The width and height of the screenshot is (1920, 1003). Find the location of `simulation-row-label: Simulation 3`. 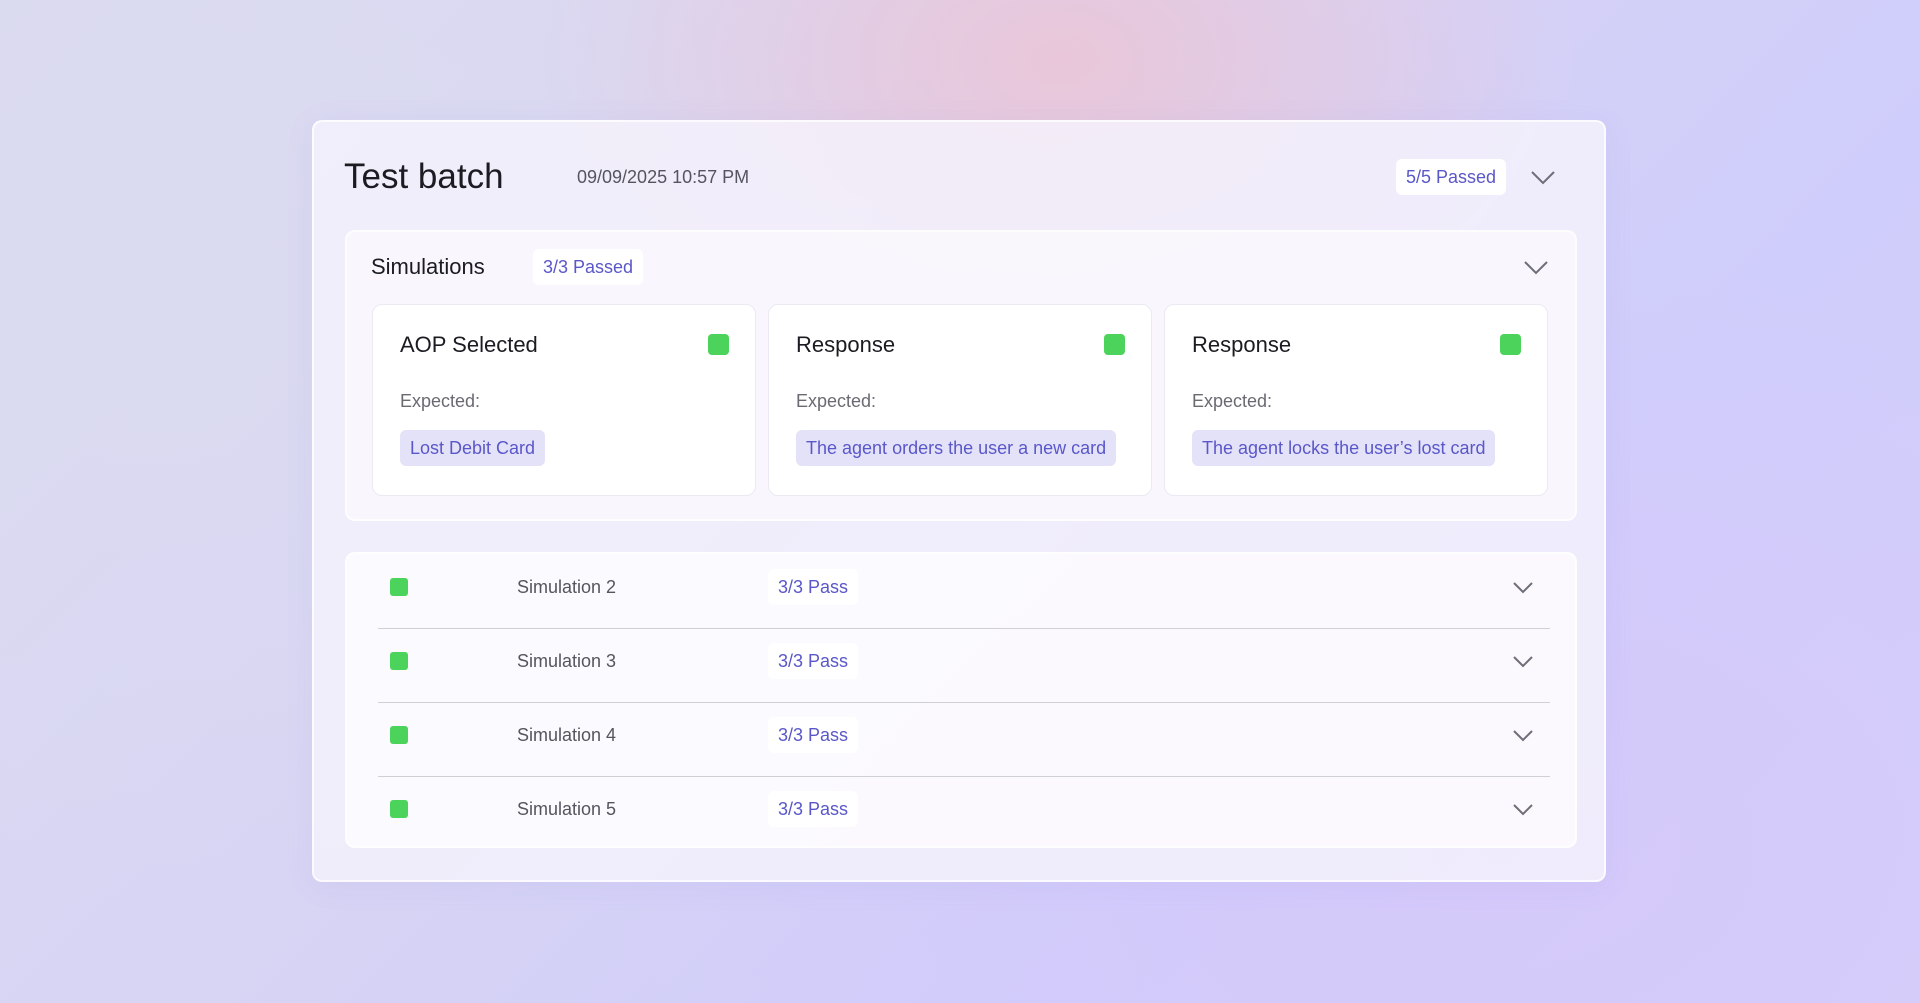

simulation-row-label: Simulation 3 is located at coordinates (567, 661).